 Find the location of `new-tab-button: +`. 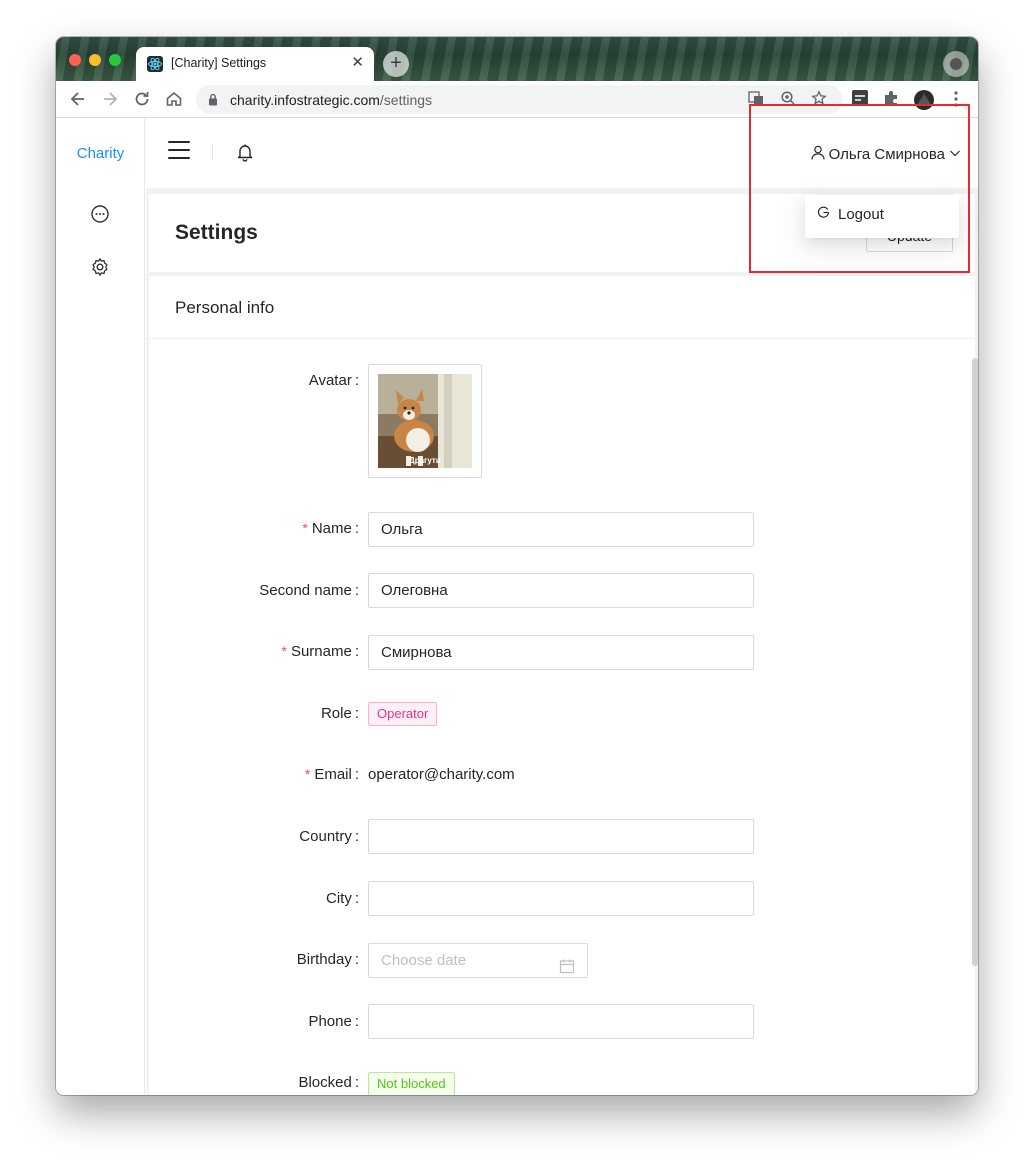

new-tab-button: + is located at coordinates (396, 64).